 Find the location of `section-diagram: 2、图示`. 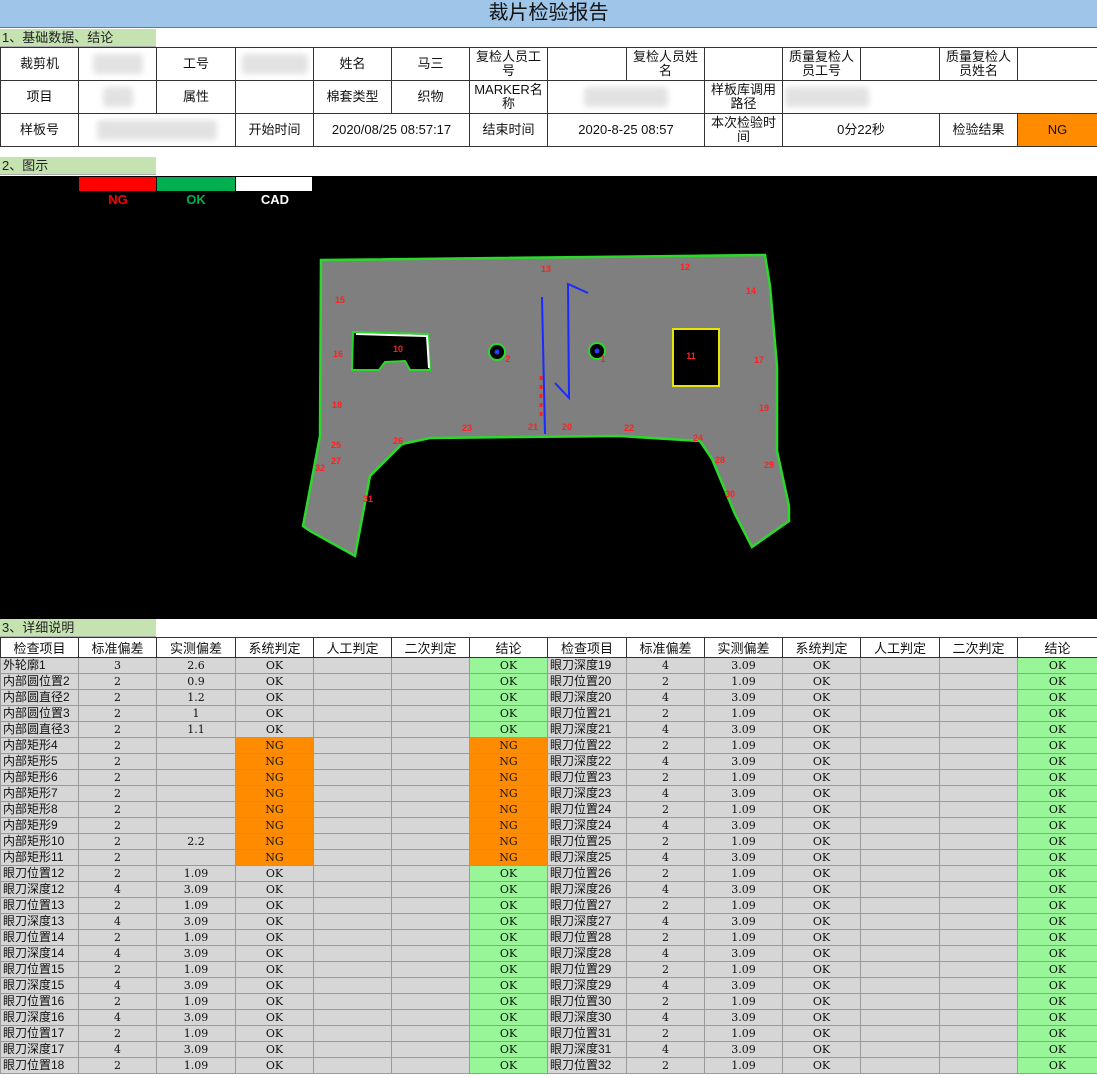

section-diagram: 2、图示 is located at coordinates (78, 166).